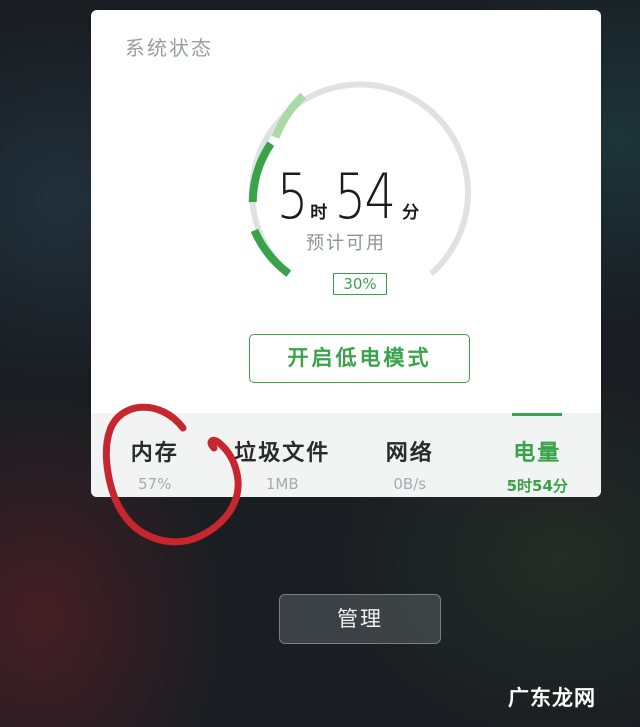 The height and width of the screenshot is (727, 640). I want to click on minute-unit: 分, so click(411, 213).